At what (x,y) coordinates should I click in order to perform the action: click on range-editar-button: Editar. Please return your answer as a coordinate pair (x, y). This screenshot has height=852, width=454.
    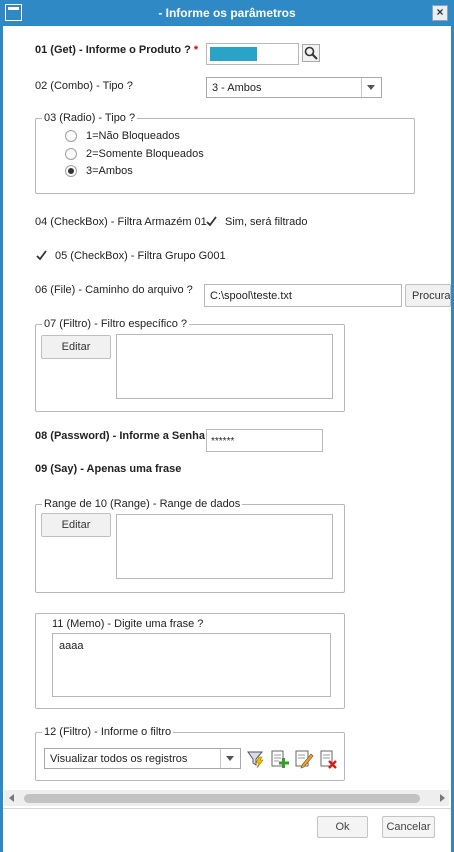
    Looking at the image, I should click on (76, 525).